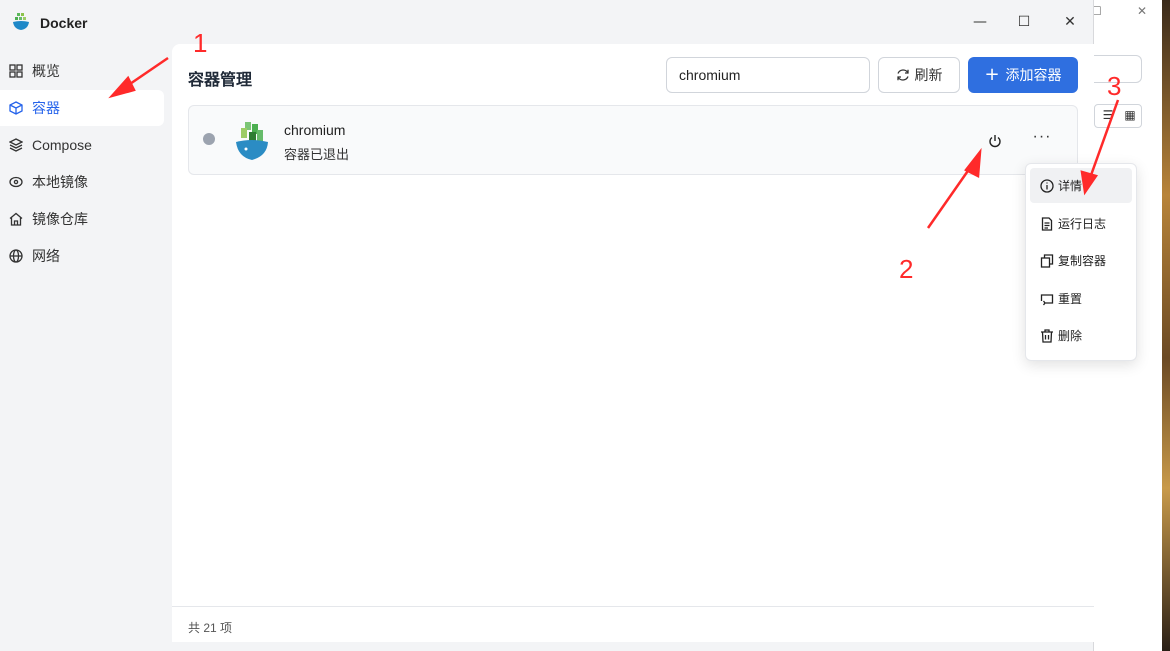  What do you see at coordinates (1070, 336) in the screenshot?
I see `menu-item-label: 删除` at bounding box center [1070, 336].